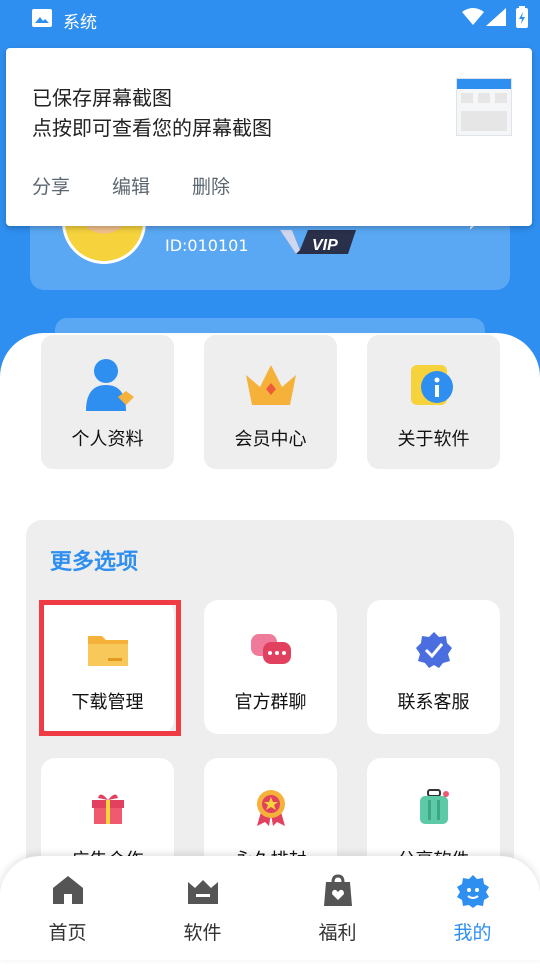 The width and height of the screenshot is (540, 973). I want to click on tile-profile: 个人资料, so click(107, 402).